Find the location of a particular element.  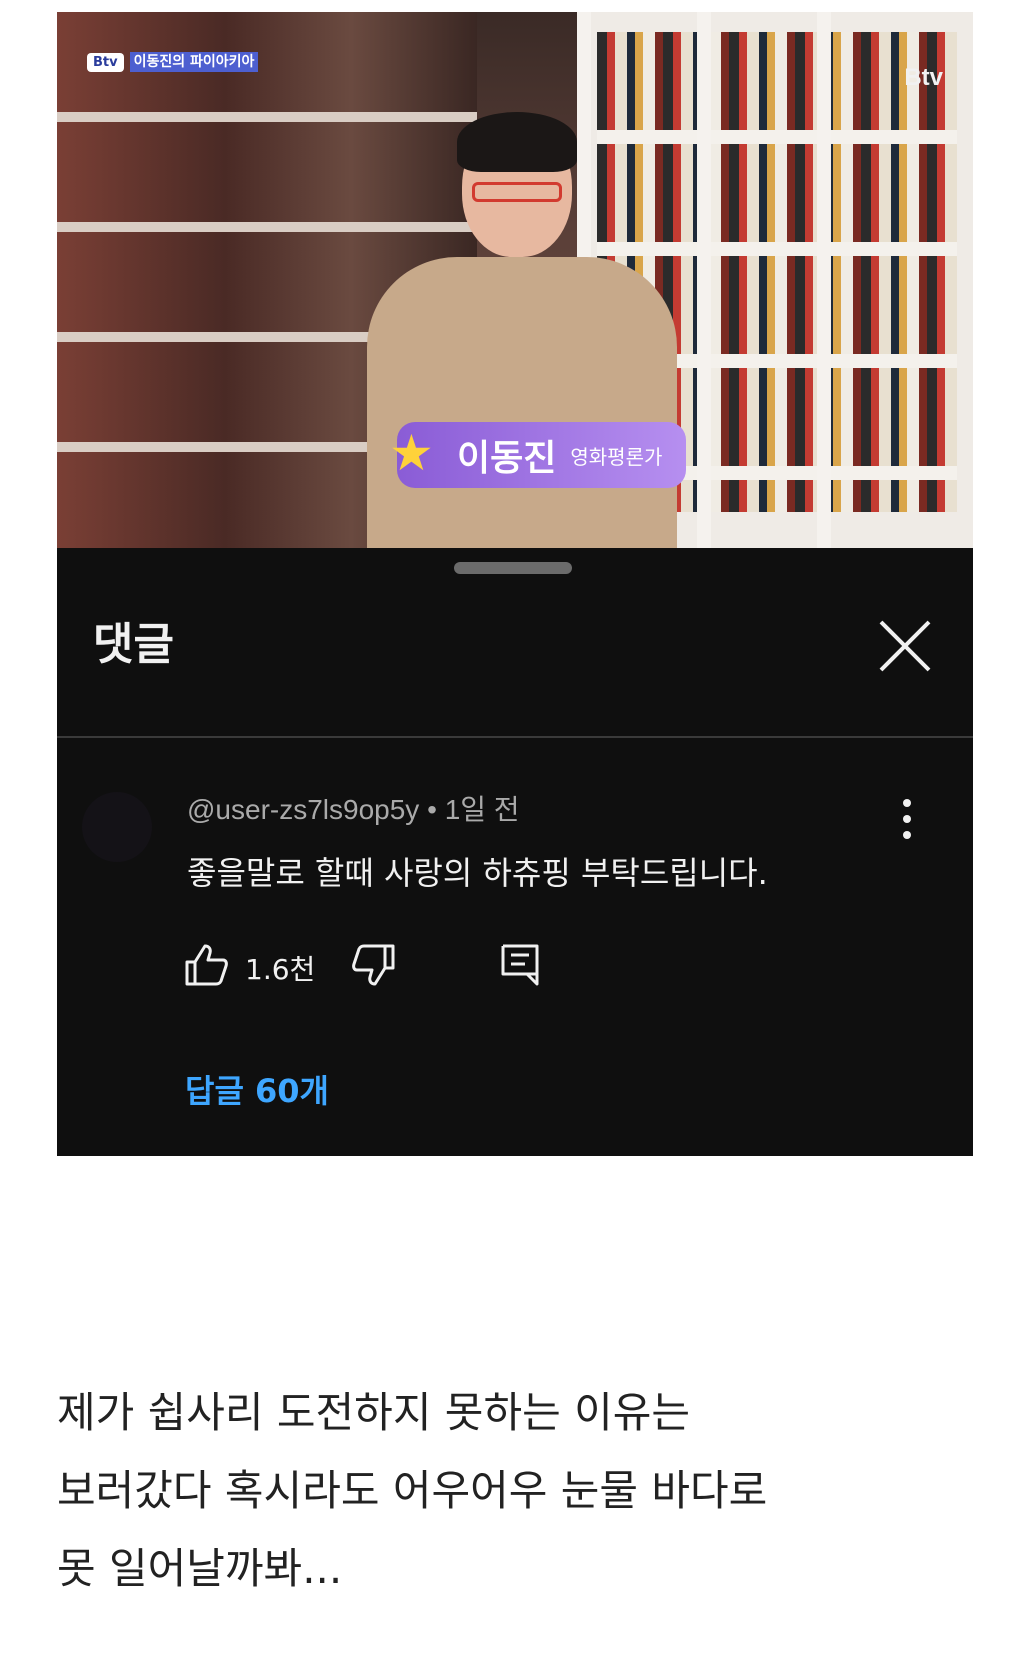

header-divider is located at coordinates (515, 737).